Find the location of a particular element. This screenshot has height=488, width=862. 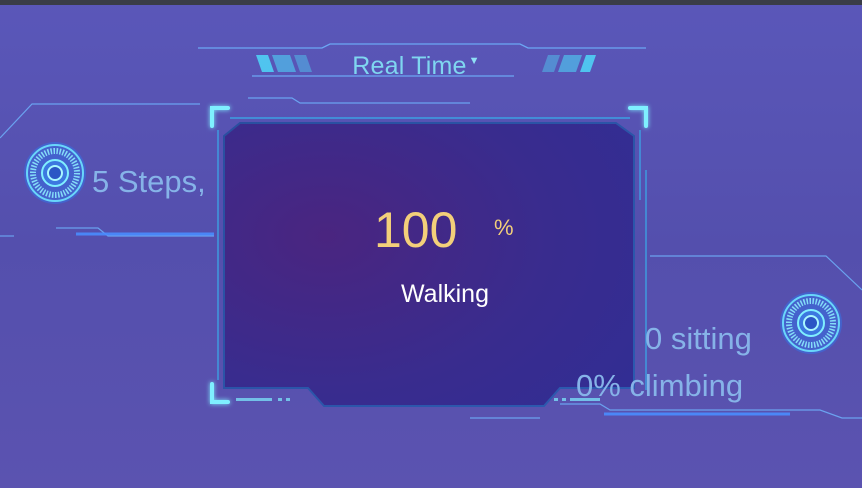

realtime-dropdown-label: Real Time is located at coordinates (409, 65).